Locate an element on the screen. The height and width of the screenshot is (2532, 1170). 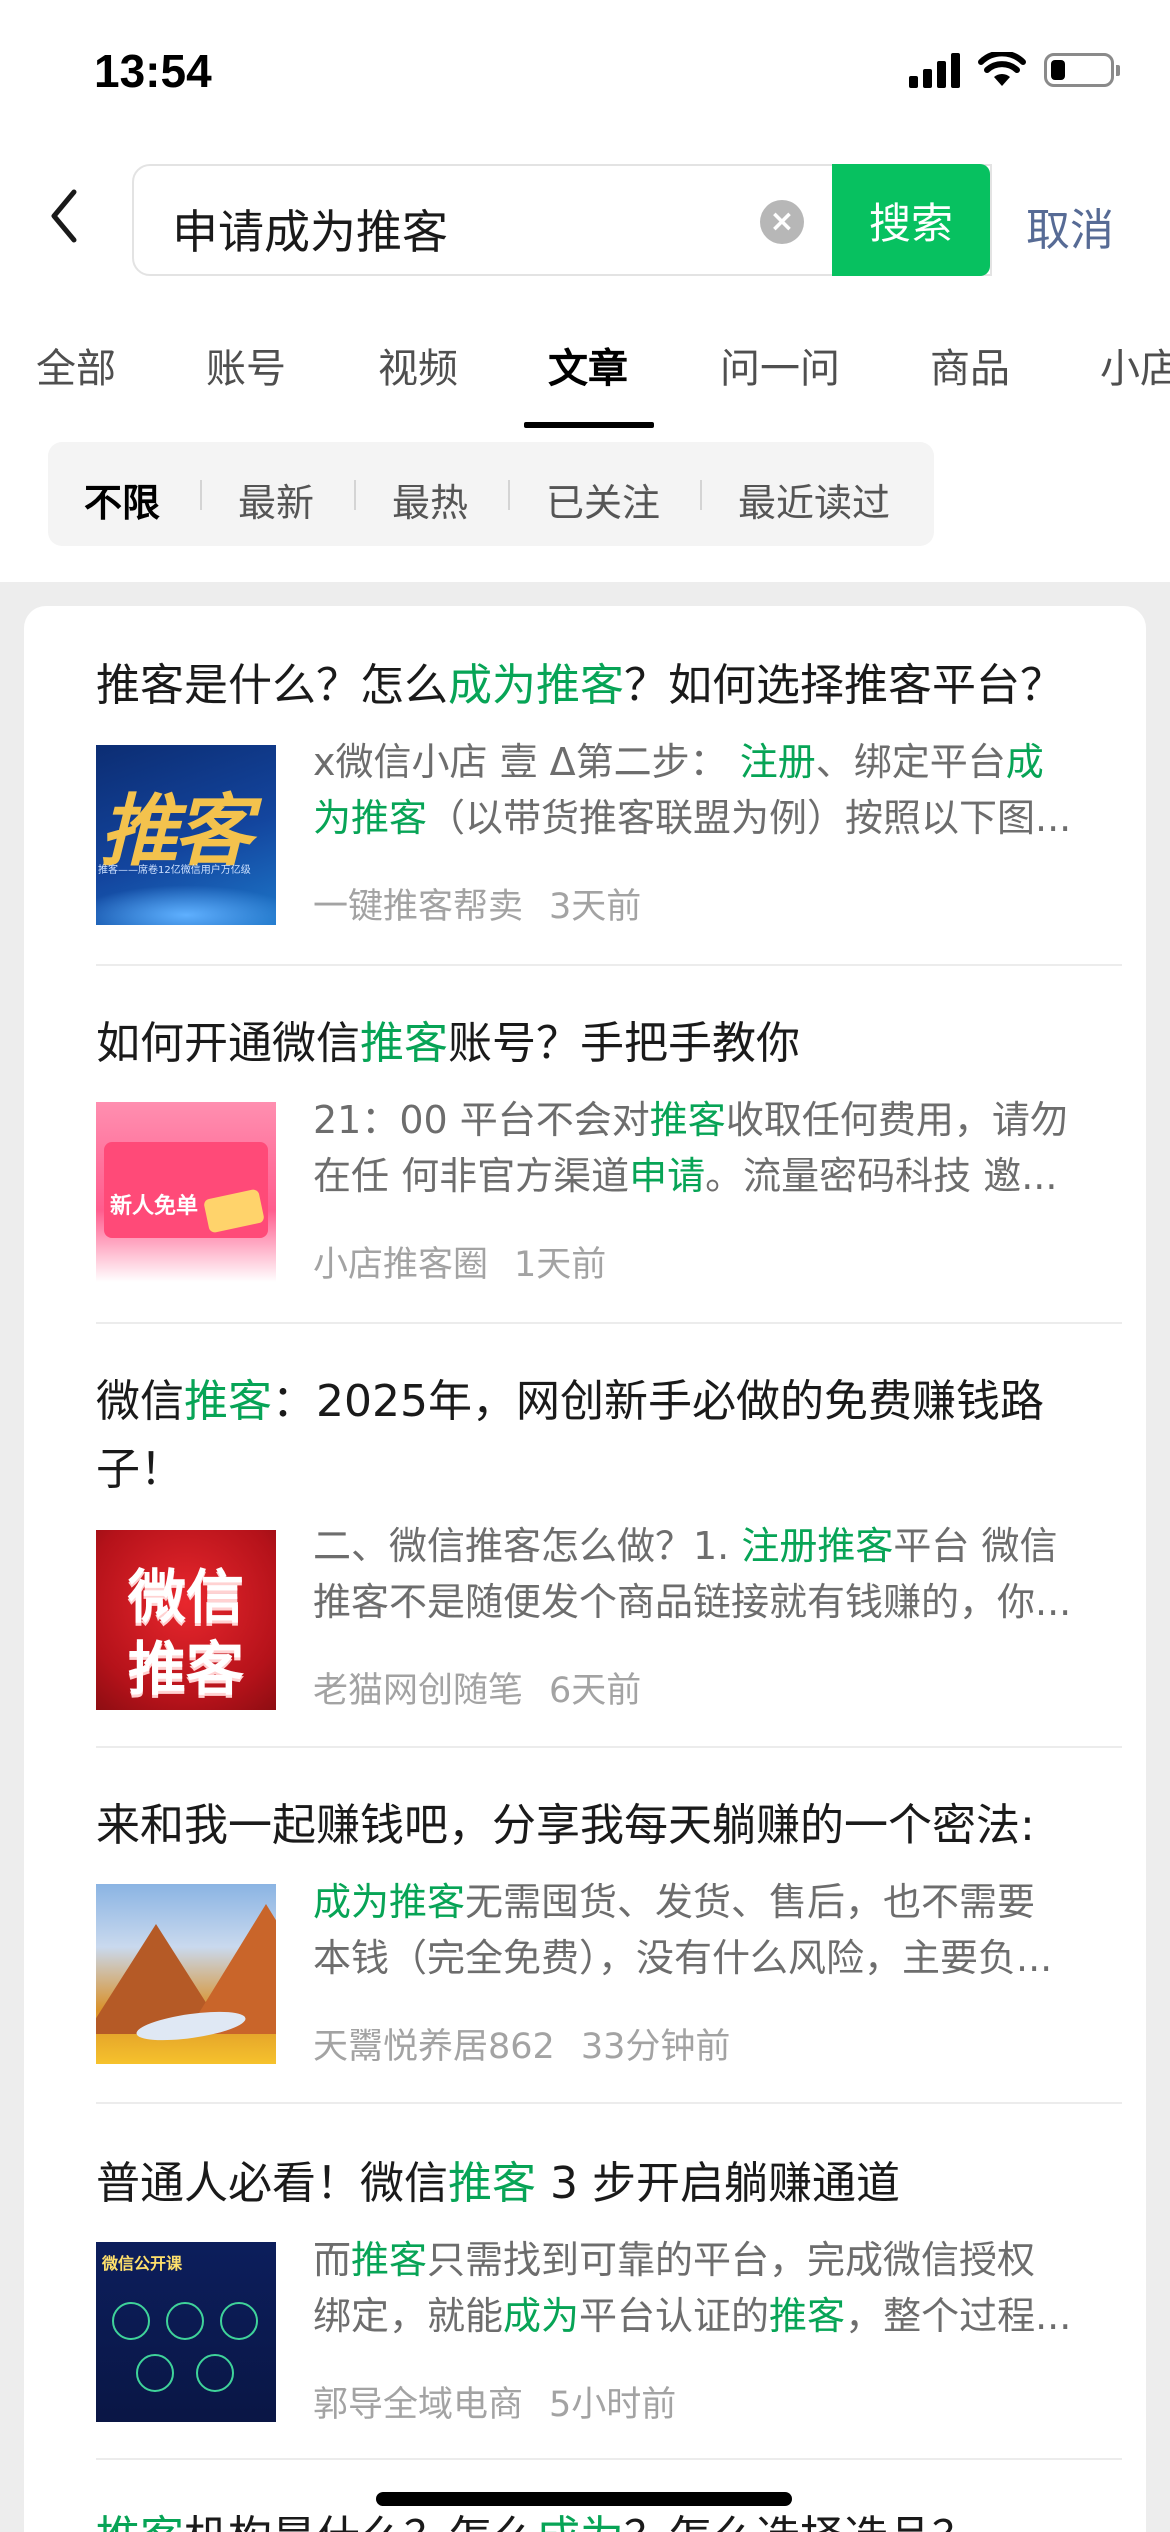
filter-followed: 已关注 is located at coordinates (603, 499).